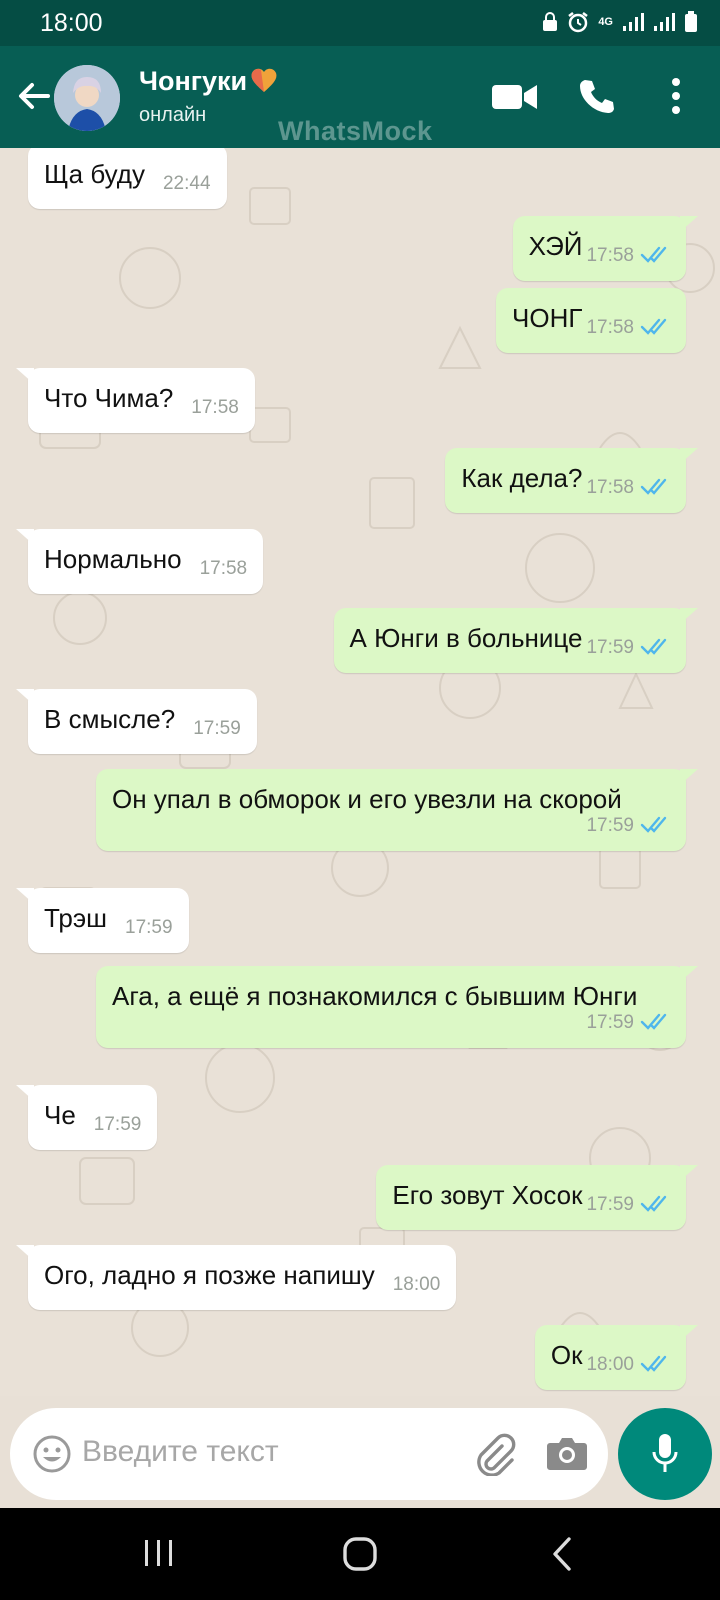  Describe the element at coordinates (676, 96) in the screenshot. I see `more-vert-icon` at that location.